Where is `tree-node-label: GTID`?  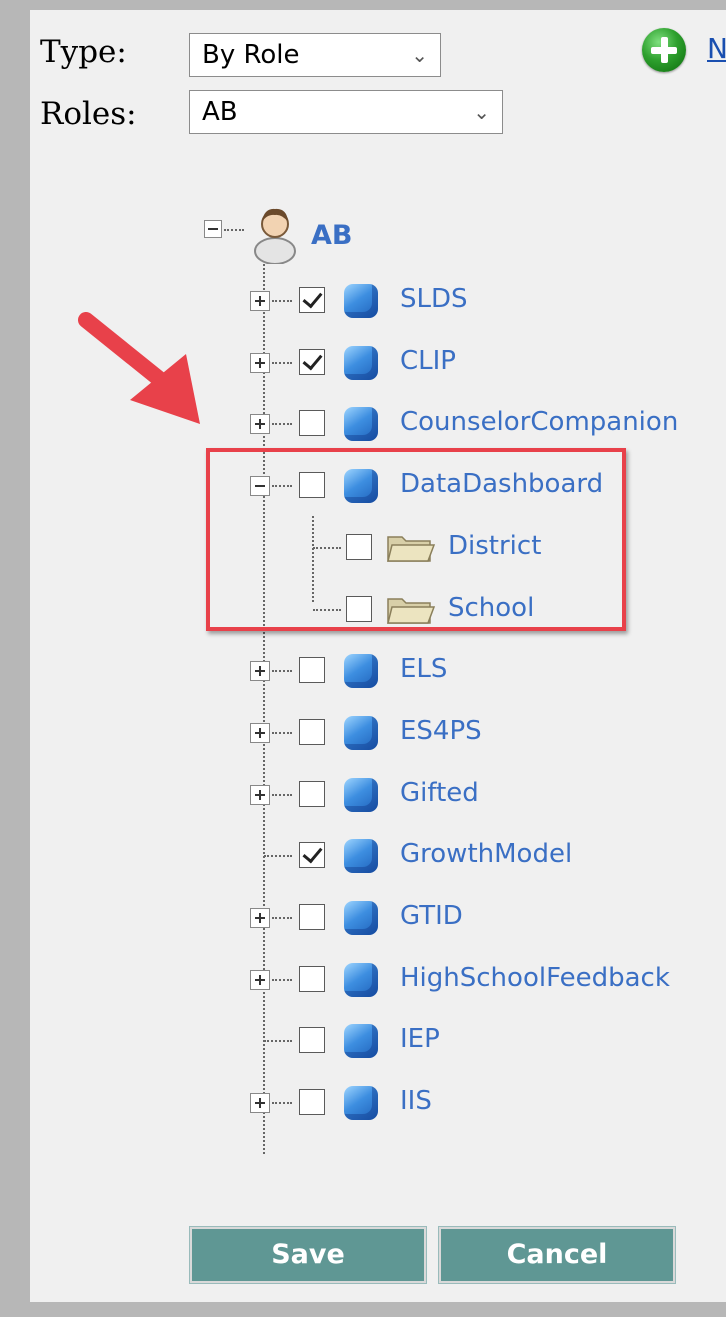 tree-node-label: GTID is located at coordinates (431, 916).